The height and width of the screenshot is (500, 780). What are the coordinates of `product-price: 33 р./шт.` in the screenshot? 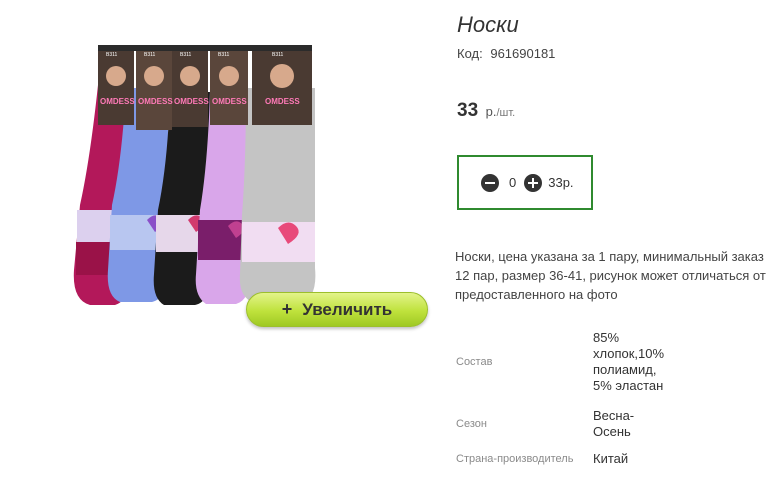 It's located at (486, 111).